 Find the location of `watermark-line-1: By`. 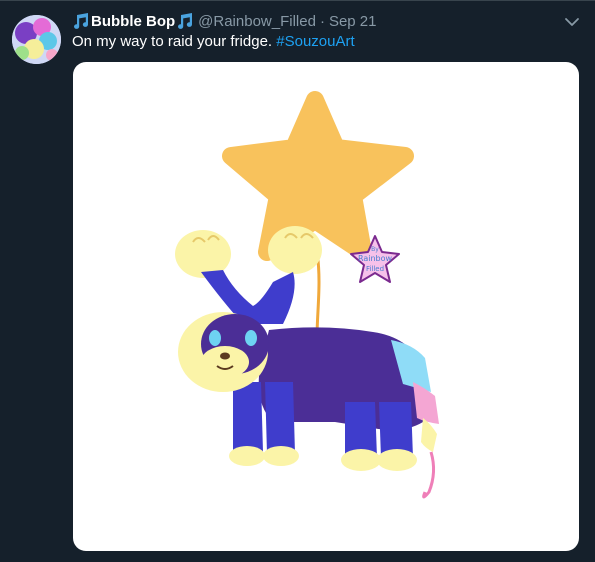

watermark-line-1: By is located at coordinates (375, 249).